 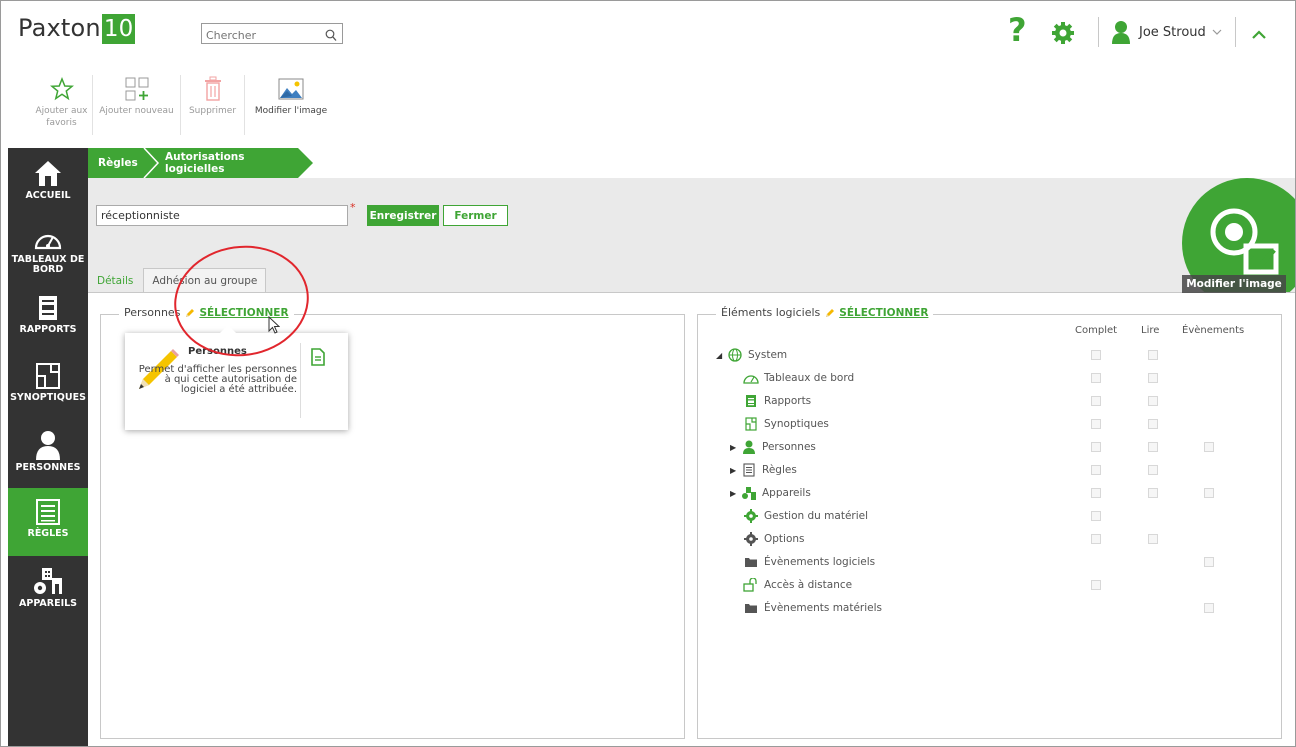 What do you see at coordinates (48, 195) in the screenshot?
I see `sidebar-item-label: ACCUEIL` at bounding box center [48, 195].